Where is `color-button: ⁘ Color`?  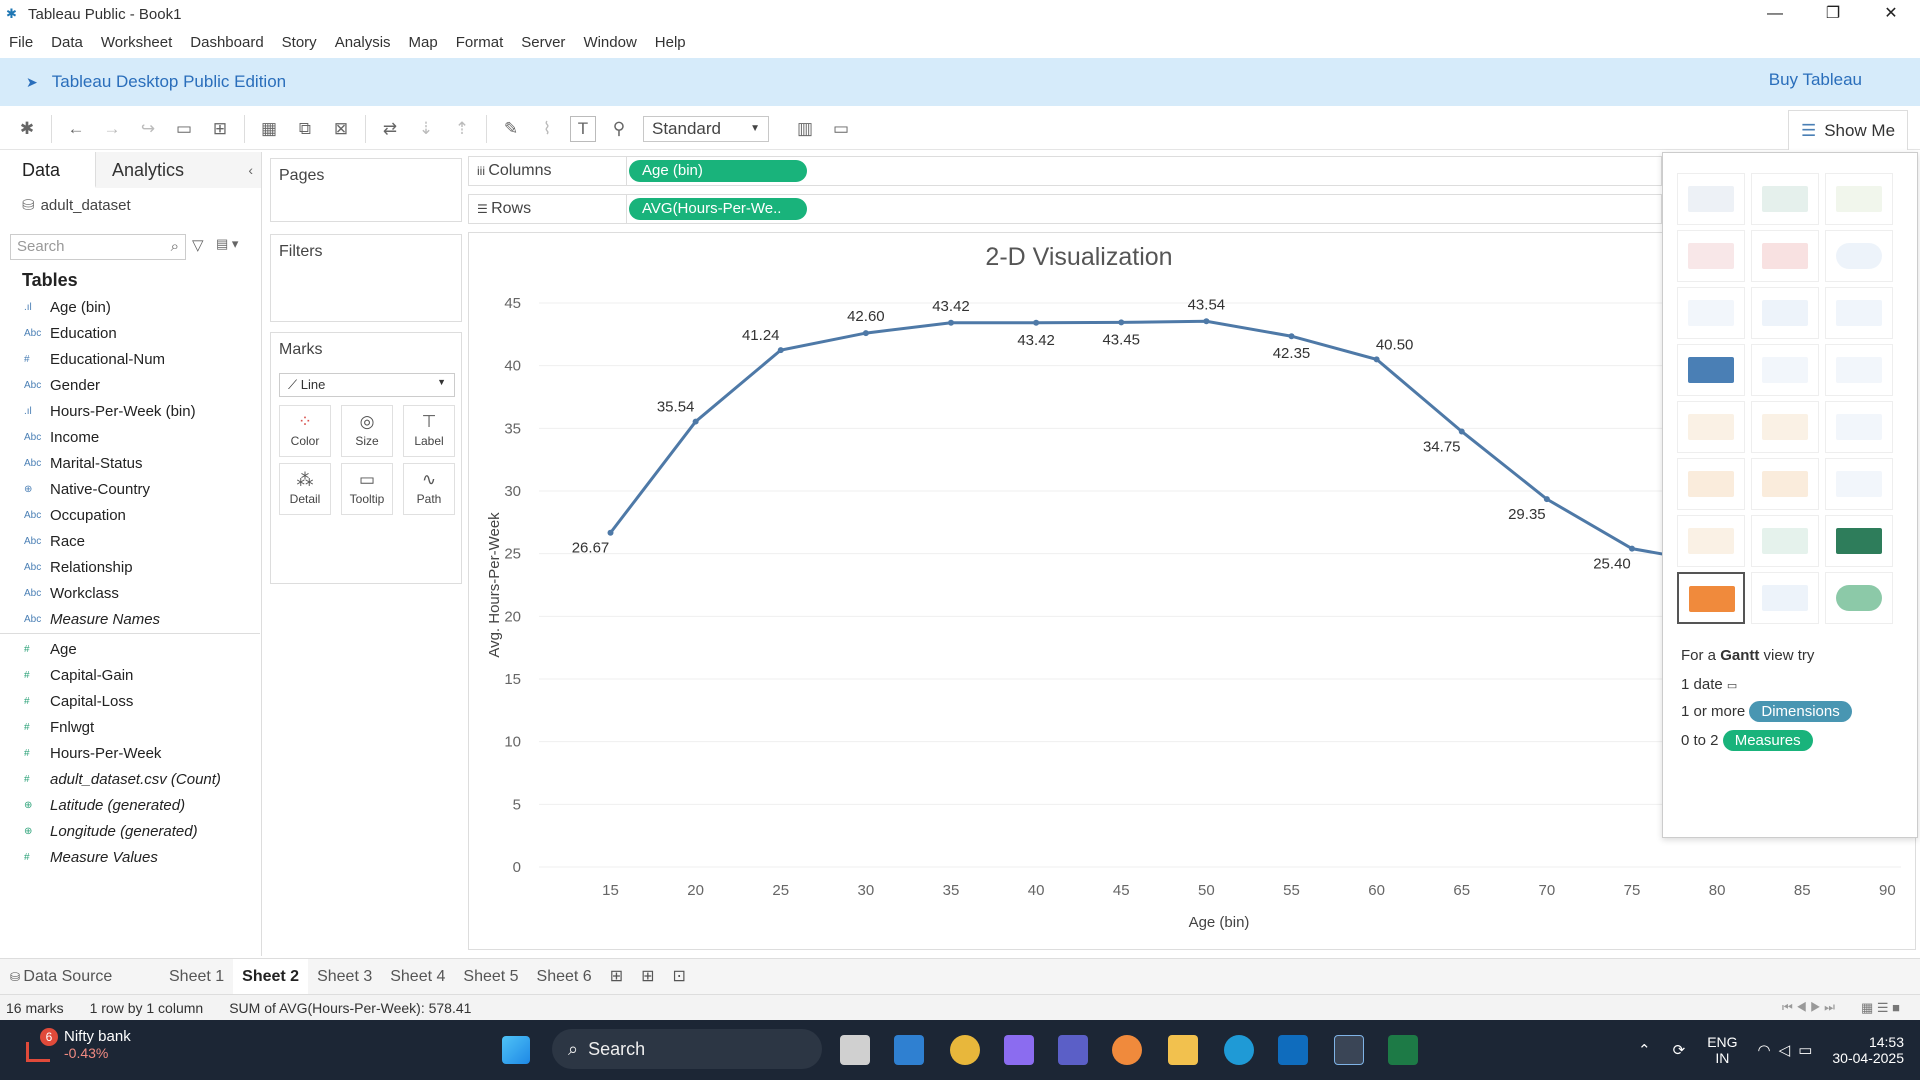 color-button: ⁘ Color is located at coordinates (305, 431).